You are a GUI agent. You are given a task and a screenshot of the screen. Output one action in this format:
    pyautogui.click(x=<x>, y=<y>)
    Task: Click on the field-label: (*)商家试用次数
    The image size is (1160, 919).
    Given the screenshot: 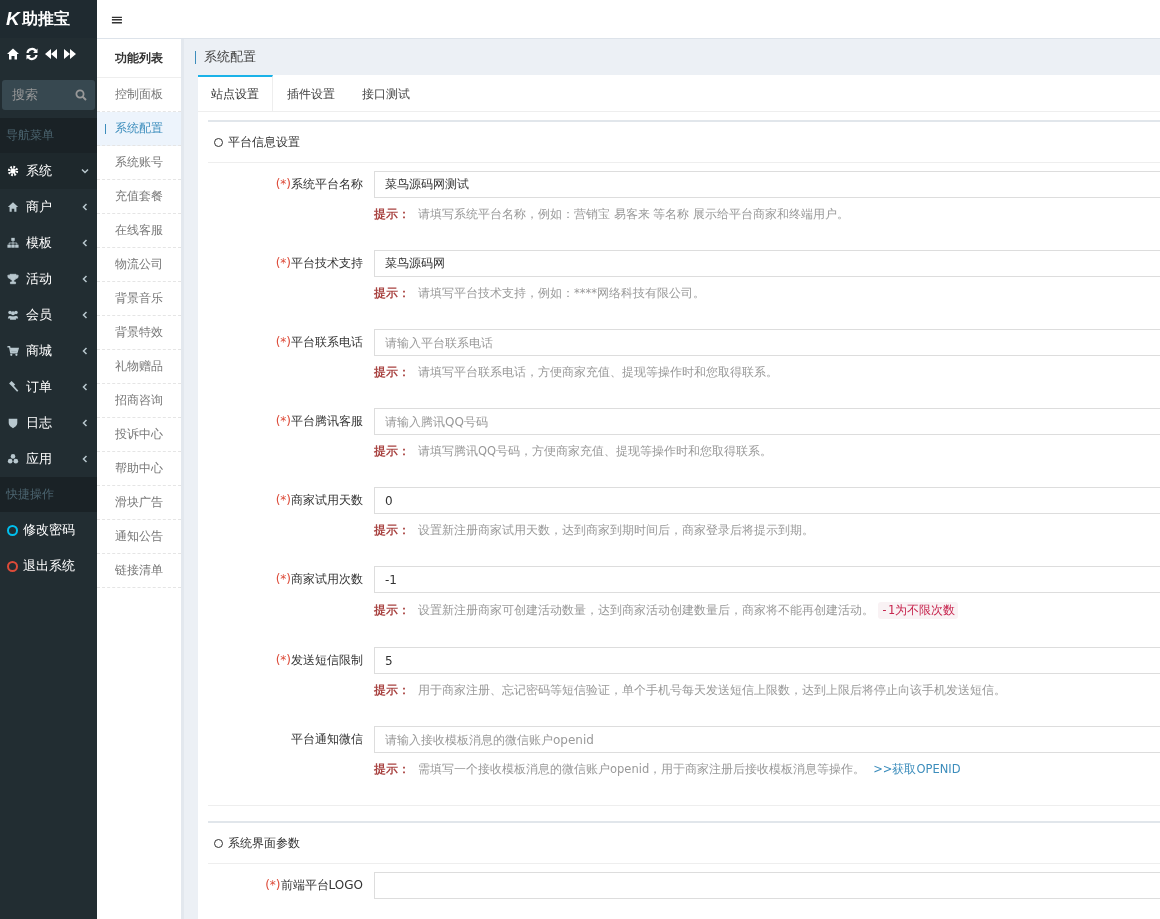 What is the action you would take?
    pyautogui.click(x=318, y=579)
    